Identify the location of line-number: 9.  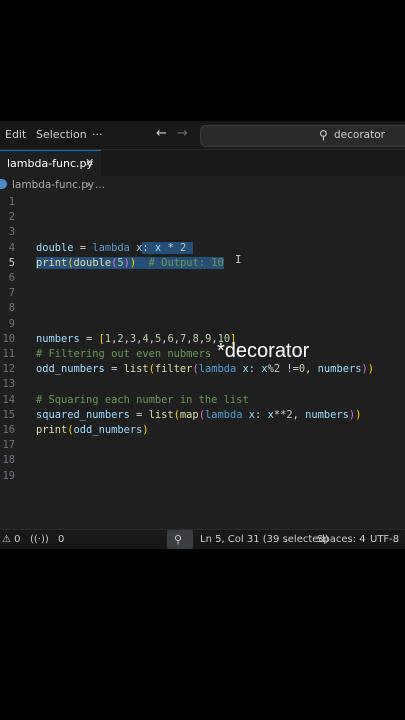
(11, 323).